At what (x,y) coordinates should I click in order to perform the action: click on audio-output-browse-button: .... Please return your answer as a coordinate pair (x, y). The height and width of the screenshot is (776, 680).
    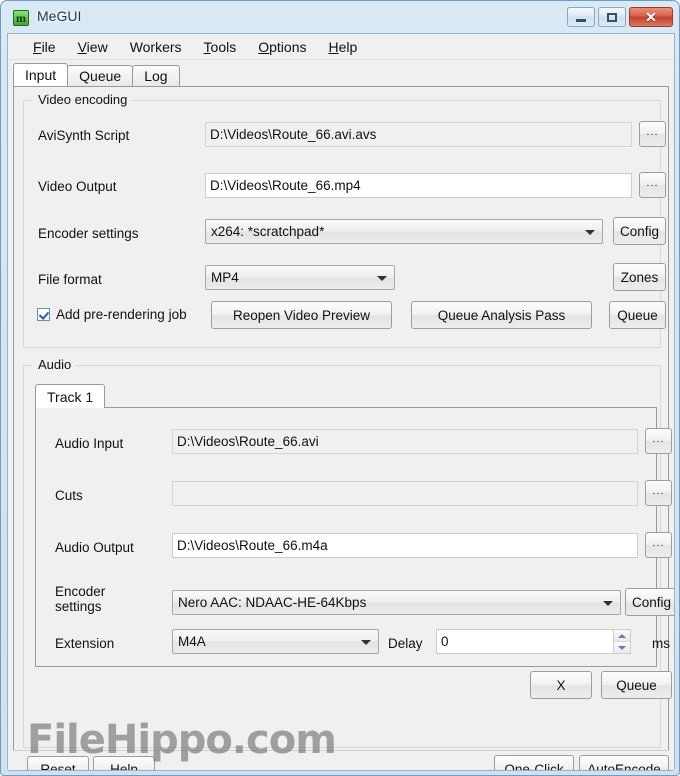
    Looking at the image, I should click on (658, 545).